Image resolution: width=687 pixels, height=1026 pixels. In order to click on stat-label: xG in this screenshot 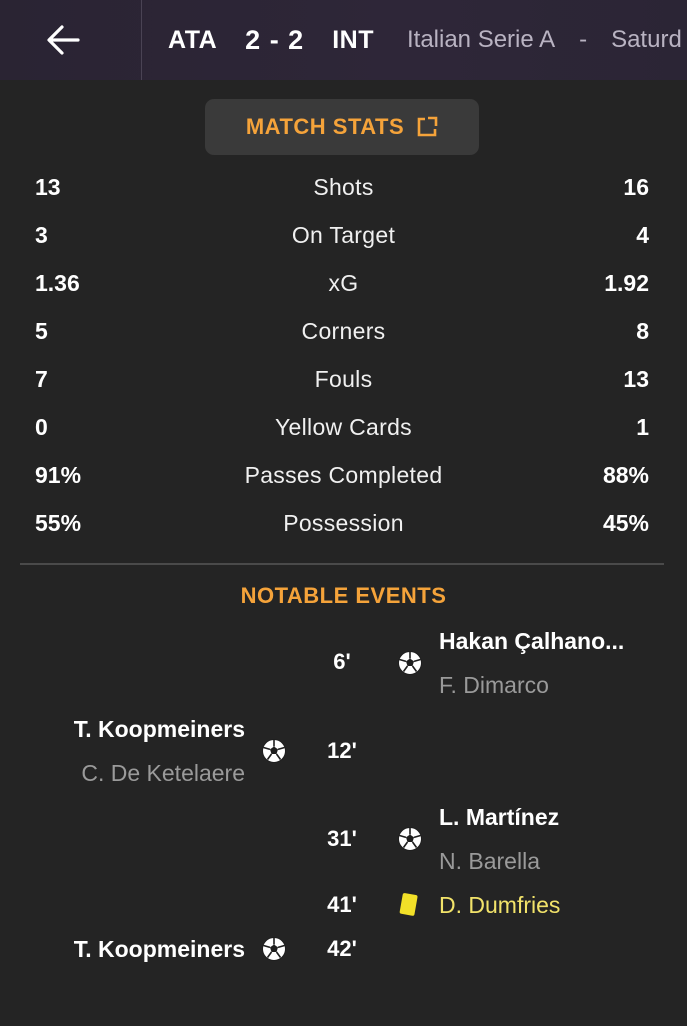, I will do `click(343, 283)`.